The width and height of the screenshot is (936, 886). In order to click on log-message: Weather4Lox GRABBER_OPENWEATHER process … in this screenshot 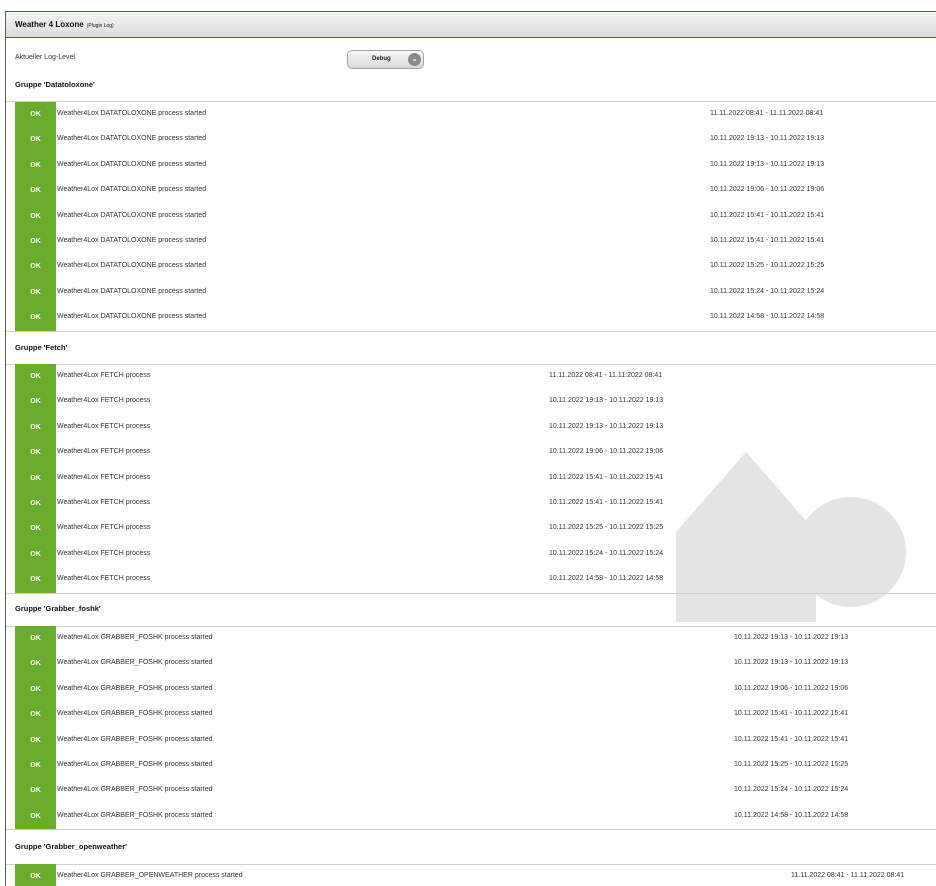, I will do `click(150, 875)`.